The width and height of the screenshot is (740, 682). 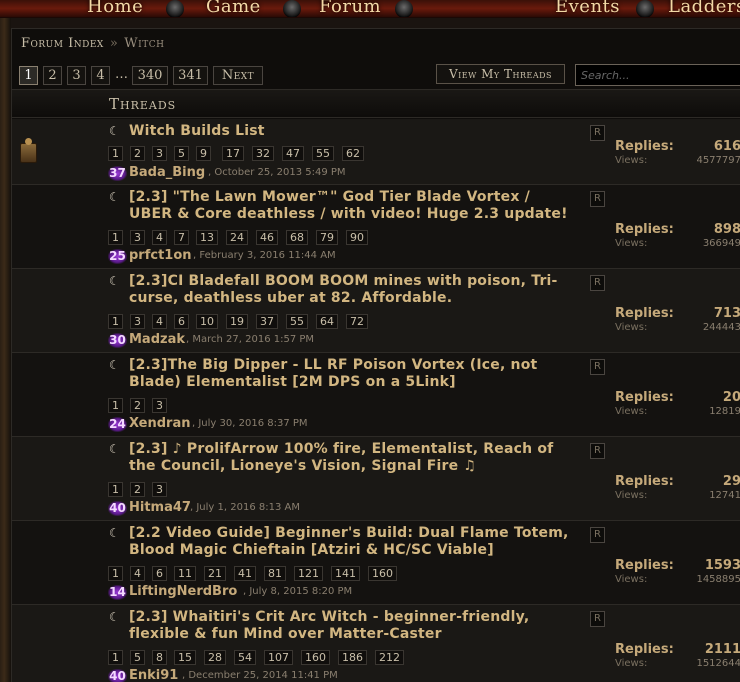 What do you see at coordinates (297, 237) in the screenshot?
I see `thread-page-link: 68` at bounding box center [297, 237].